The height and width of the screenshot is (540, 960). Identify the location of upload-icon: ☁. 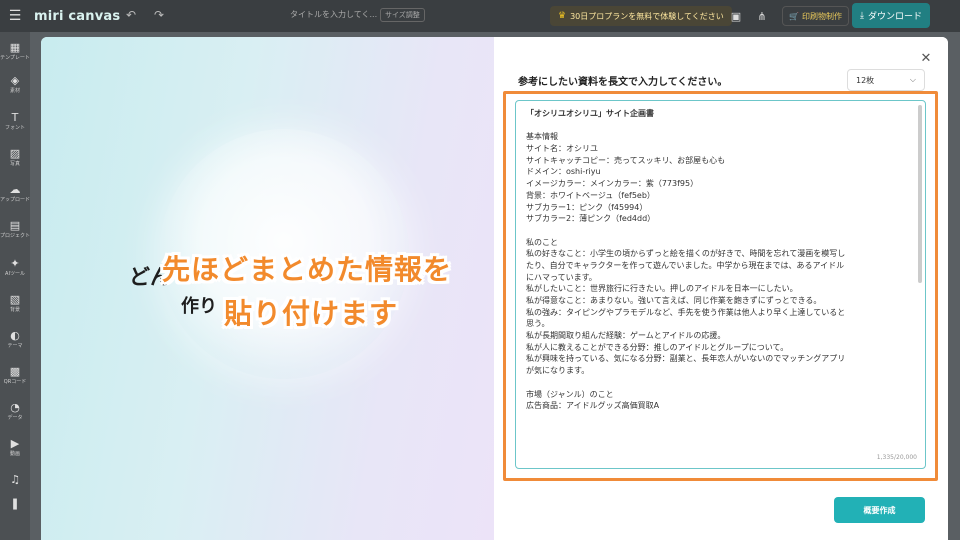
(15, 189).